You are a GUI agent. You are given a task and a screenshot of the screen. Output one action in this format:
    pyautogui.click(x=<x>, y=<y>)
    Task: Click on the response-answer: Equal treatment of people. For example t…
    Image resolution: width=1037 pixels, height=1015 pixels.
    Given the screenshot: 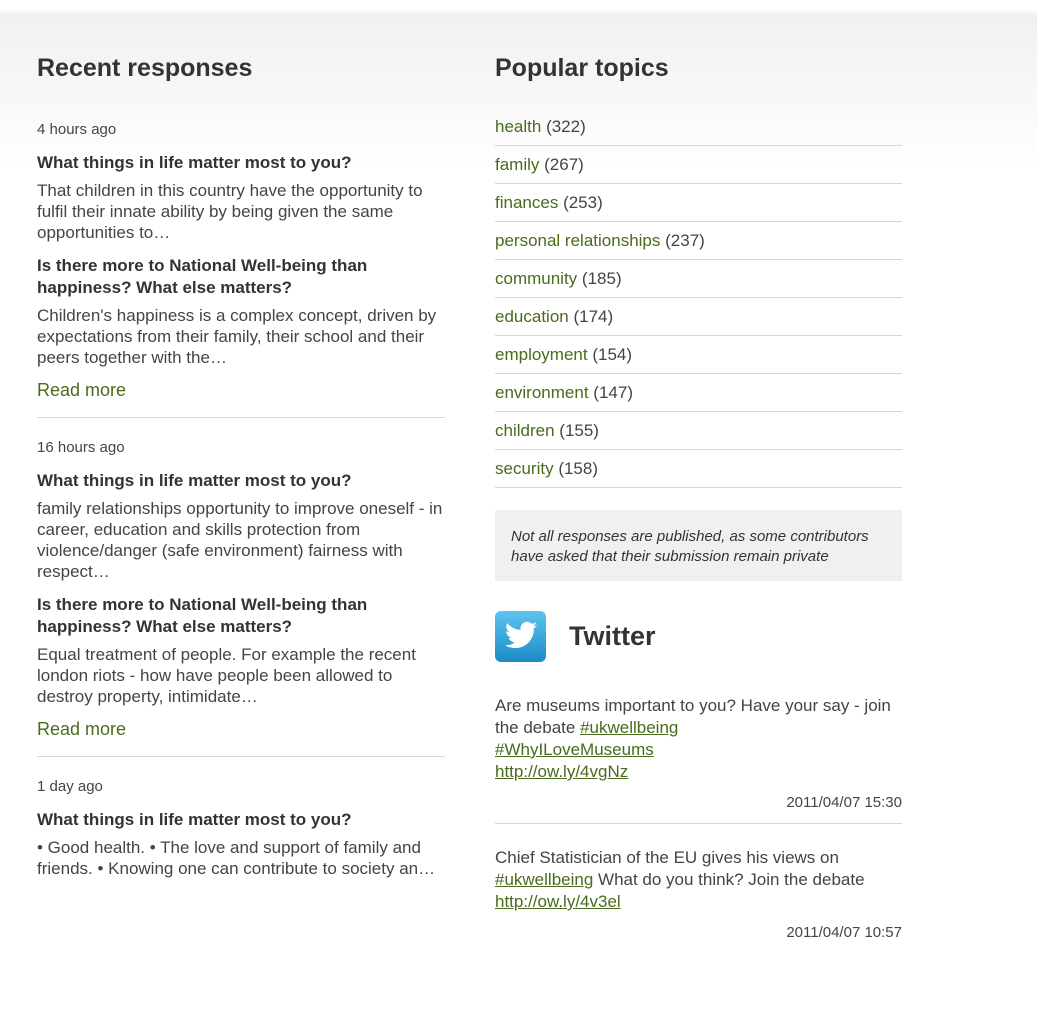 What is the action you would take?
    pyautogui.click(x=226, y=675)
    